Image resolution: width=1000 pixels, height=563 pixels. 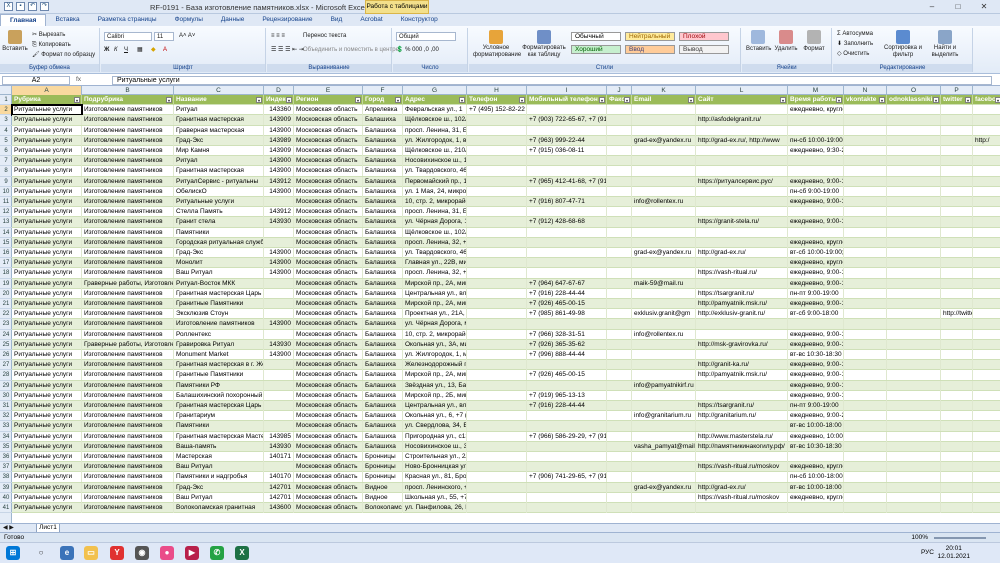 What do you see at coordinates (383, 90) in the screenshot?
I see `column-header-F: F` at bounding box center [383, 90].